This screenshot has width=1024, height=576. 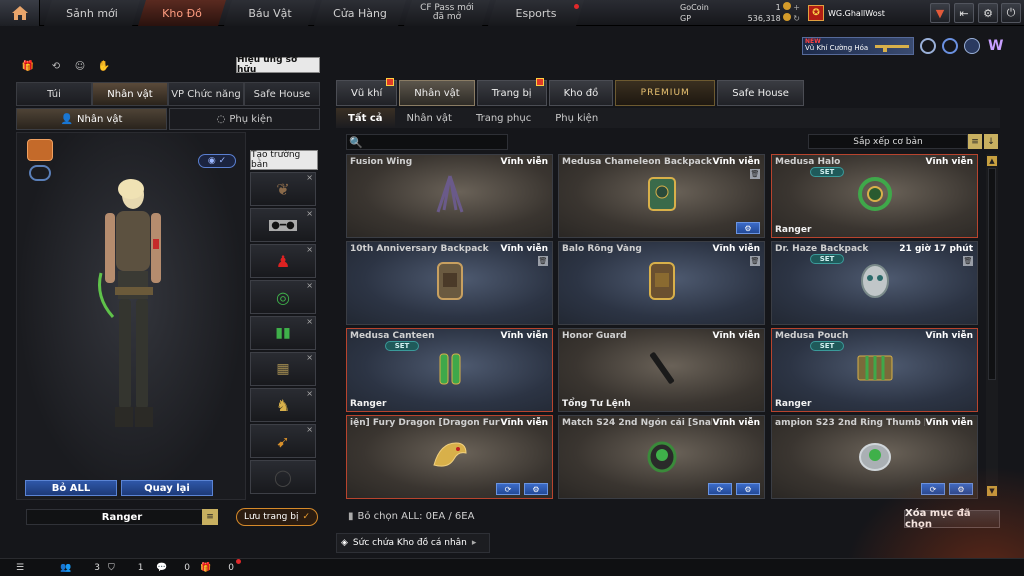 What do you see at coordinates (54, 94) in the screenshot?
I see `tab-bag: Túi` at bounding box center [54, 94].